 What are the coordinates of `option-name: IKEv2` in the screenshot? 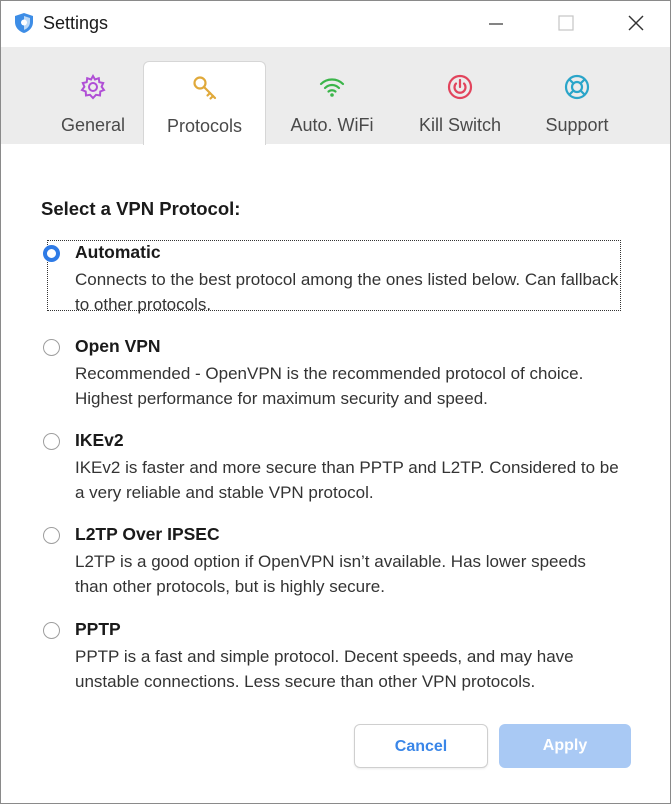 It's located at (99, 440).